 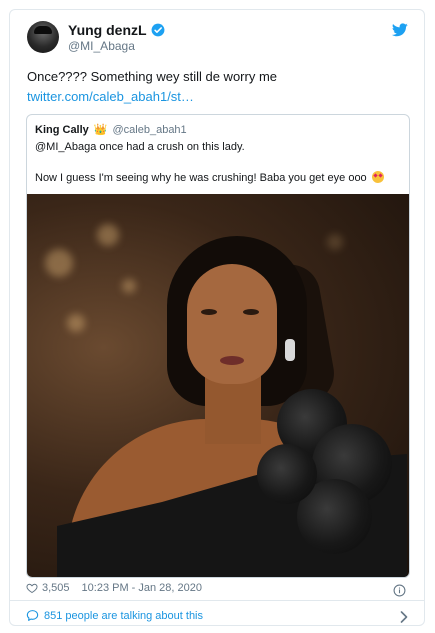 I want to click on quoted-author-row: King Cally 👑 @caleb_abah1, so click(x=111, y=130).